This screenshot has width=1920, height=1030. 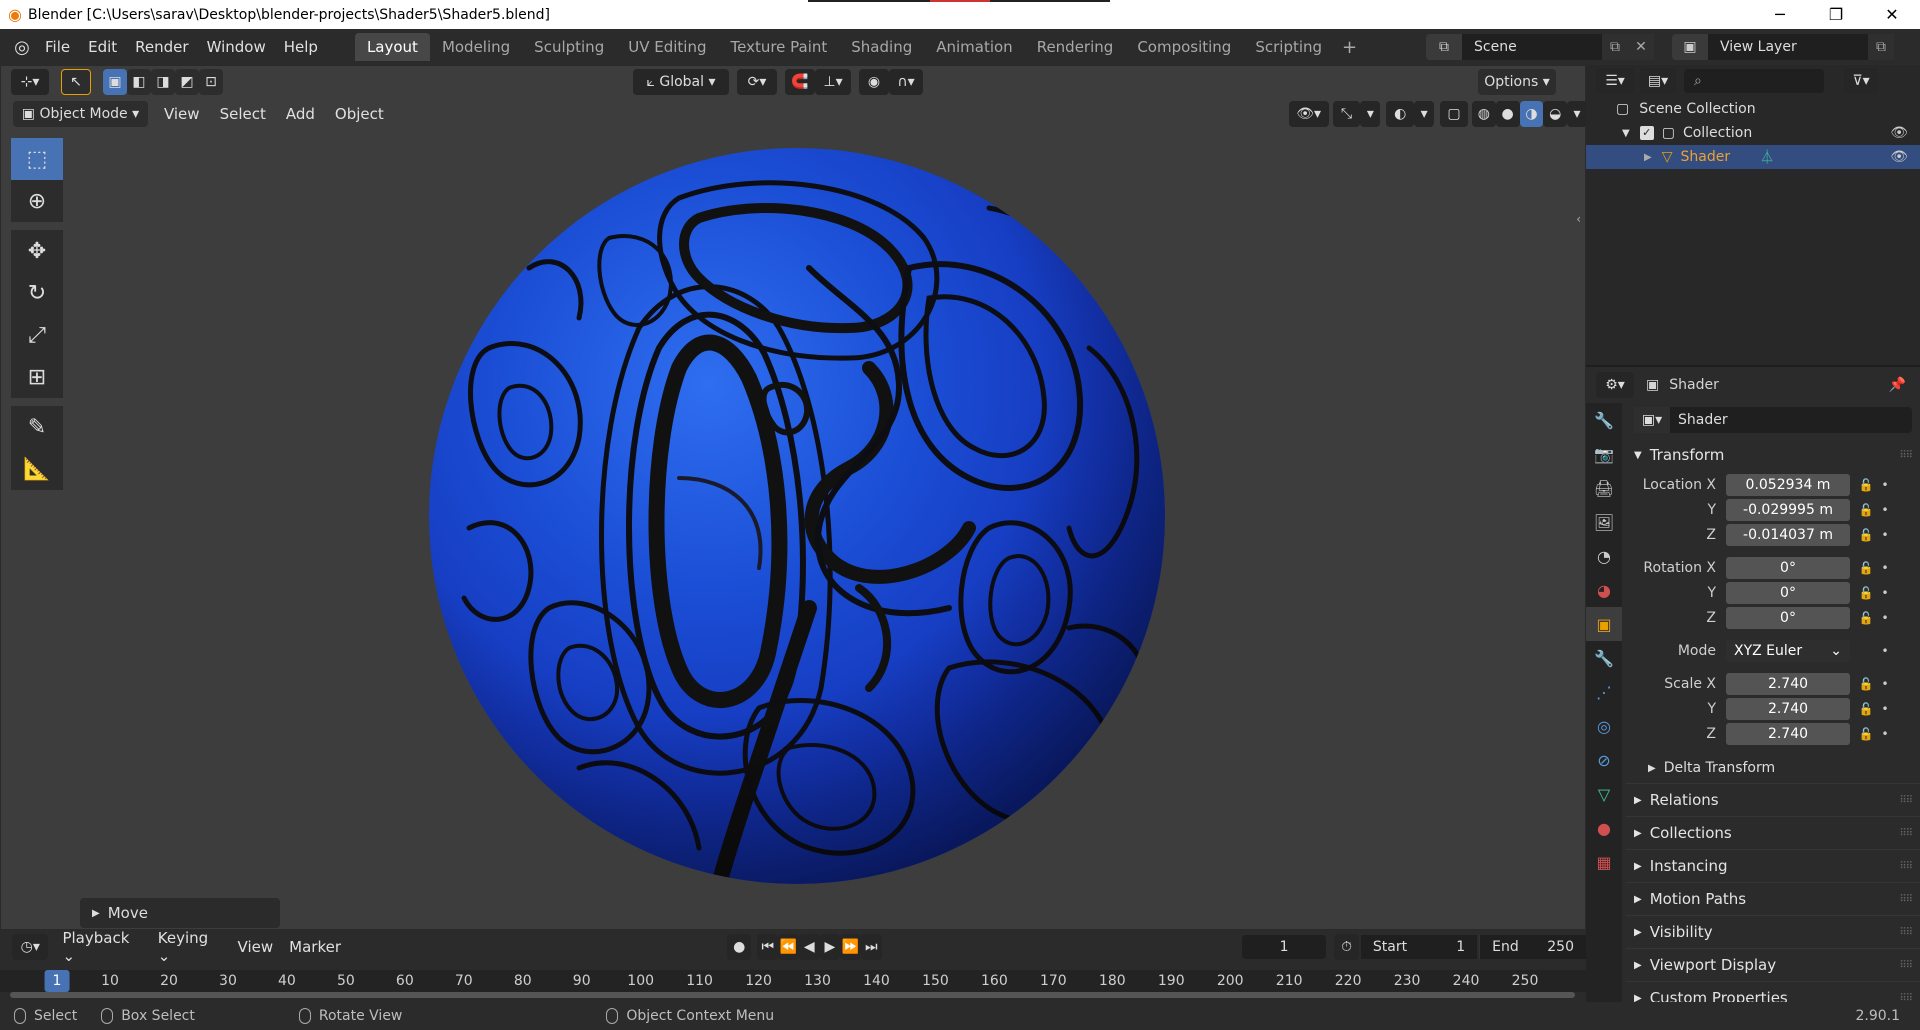 What do you see at coordinates (476, 47) in the screenshot?
I see `tab-modeling: Modeling` at bounding box center [476, 47].